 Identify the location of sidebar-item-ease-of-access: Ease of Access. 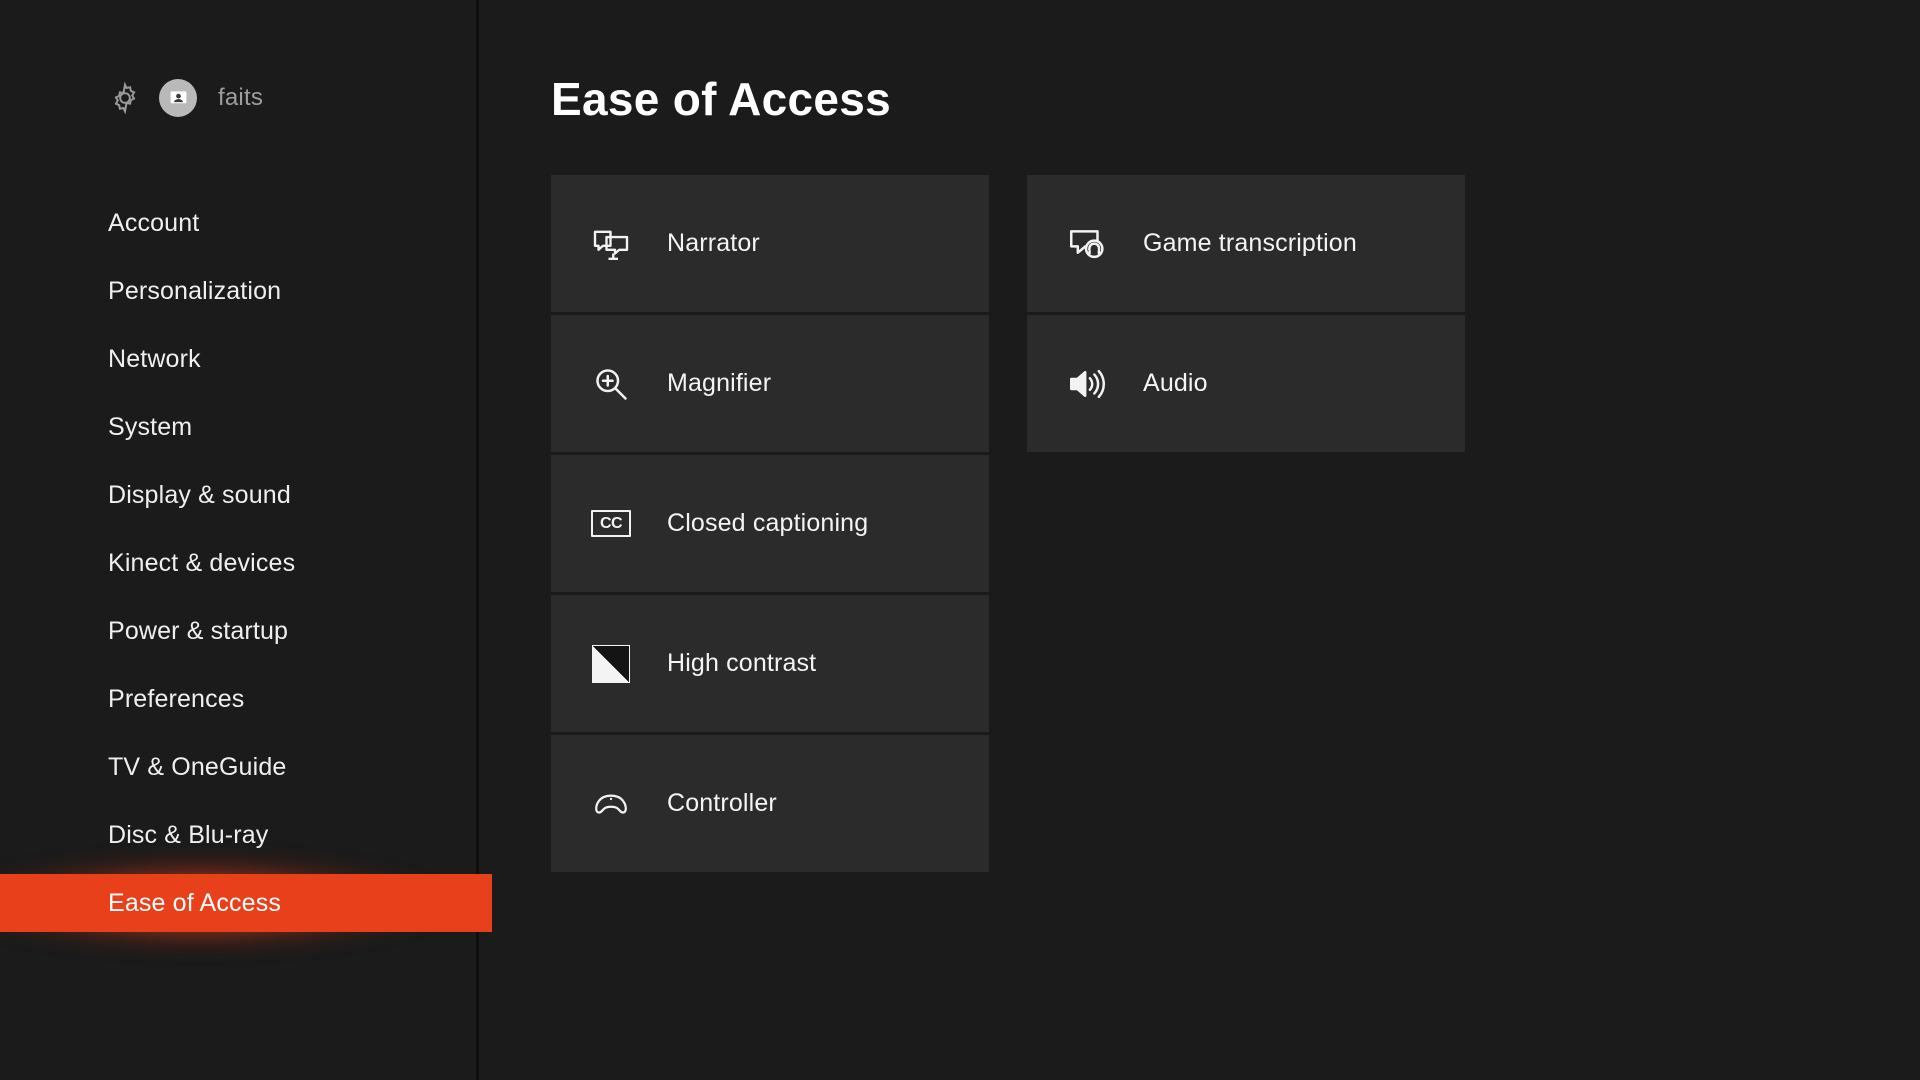
(260, 903).